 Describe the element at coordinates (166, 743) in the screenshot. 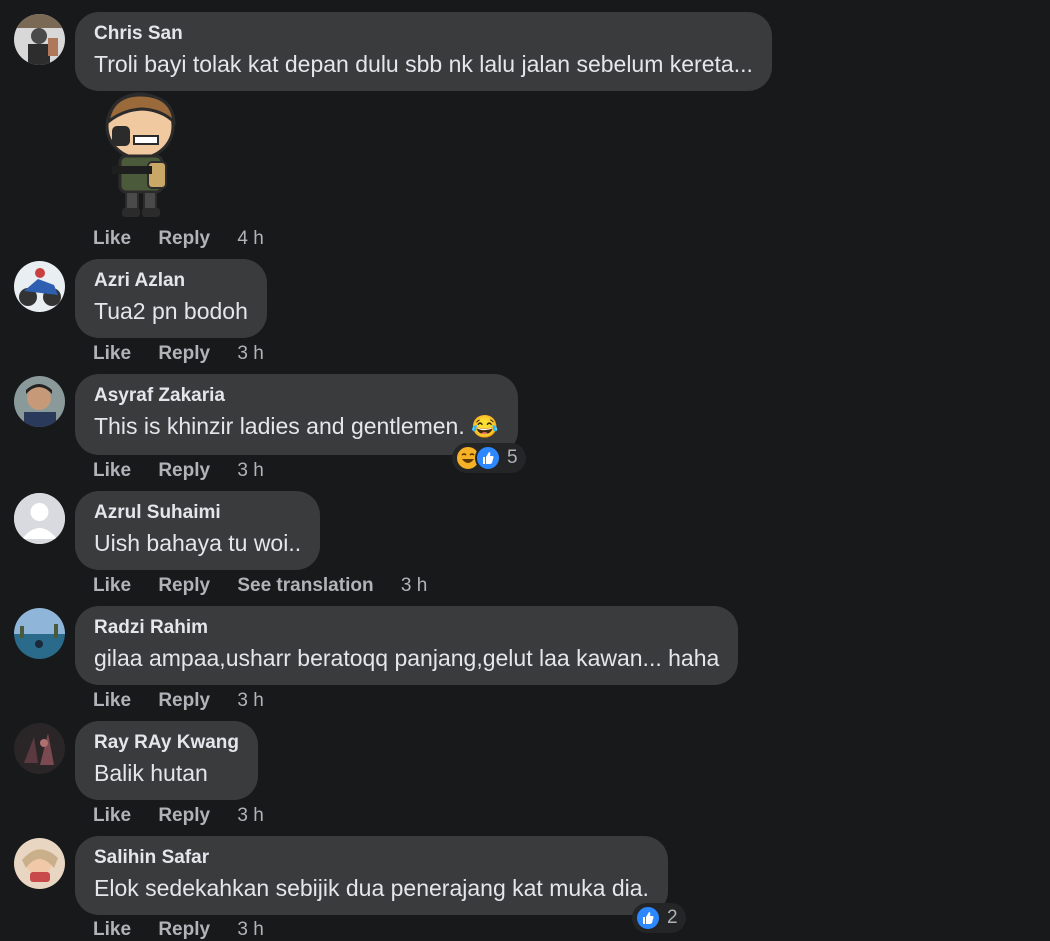

I see `comment-author: Ray RAy Kwang` at that location.